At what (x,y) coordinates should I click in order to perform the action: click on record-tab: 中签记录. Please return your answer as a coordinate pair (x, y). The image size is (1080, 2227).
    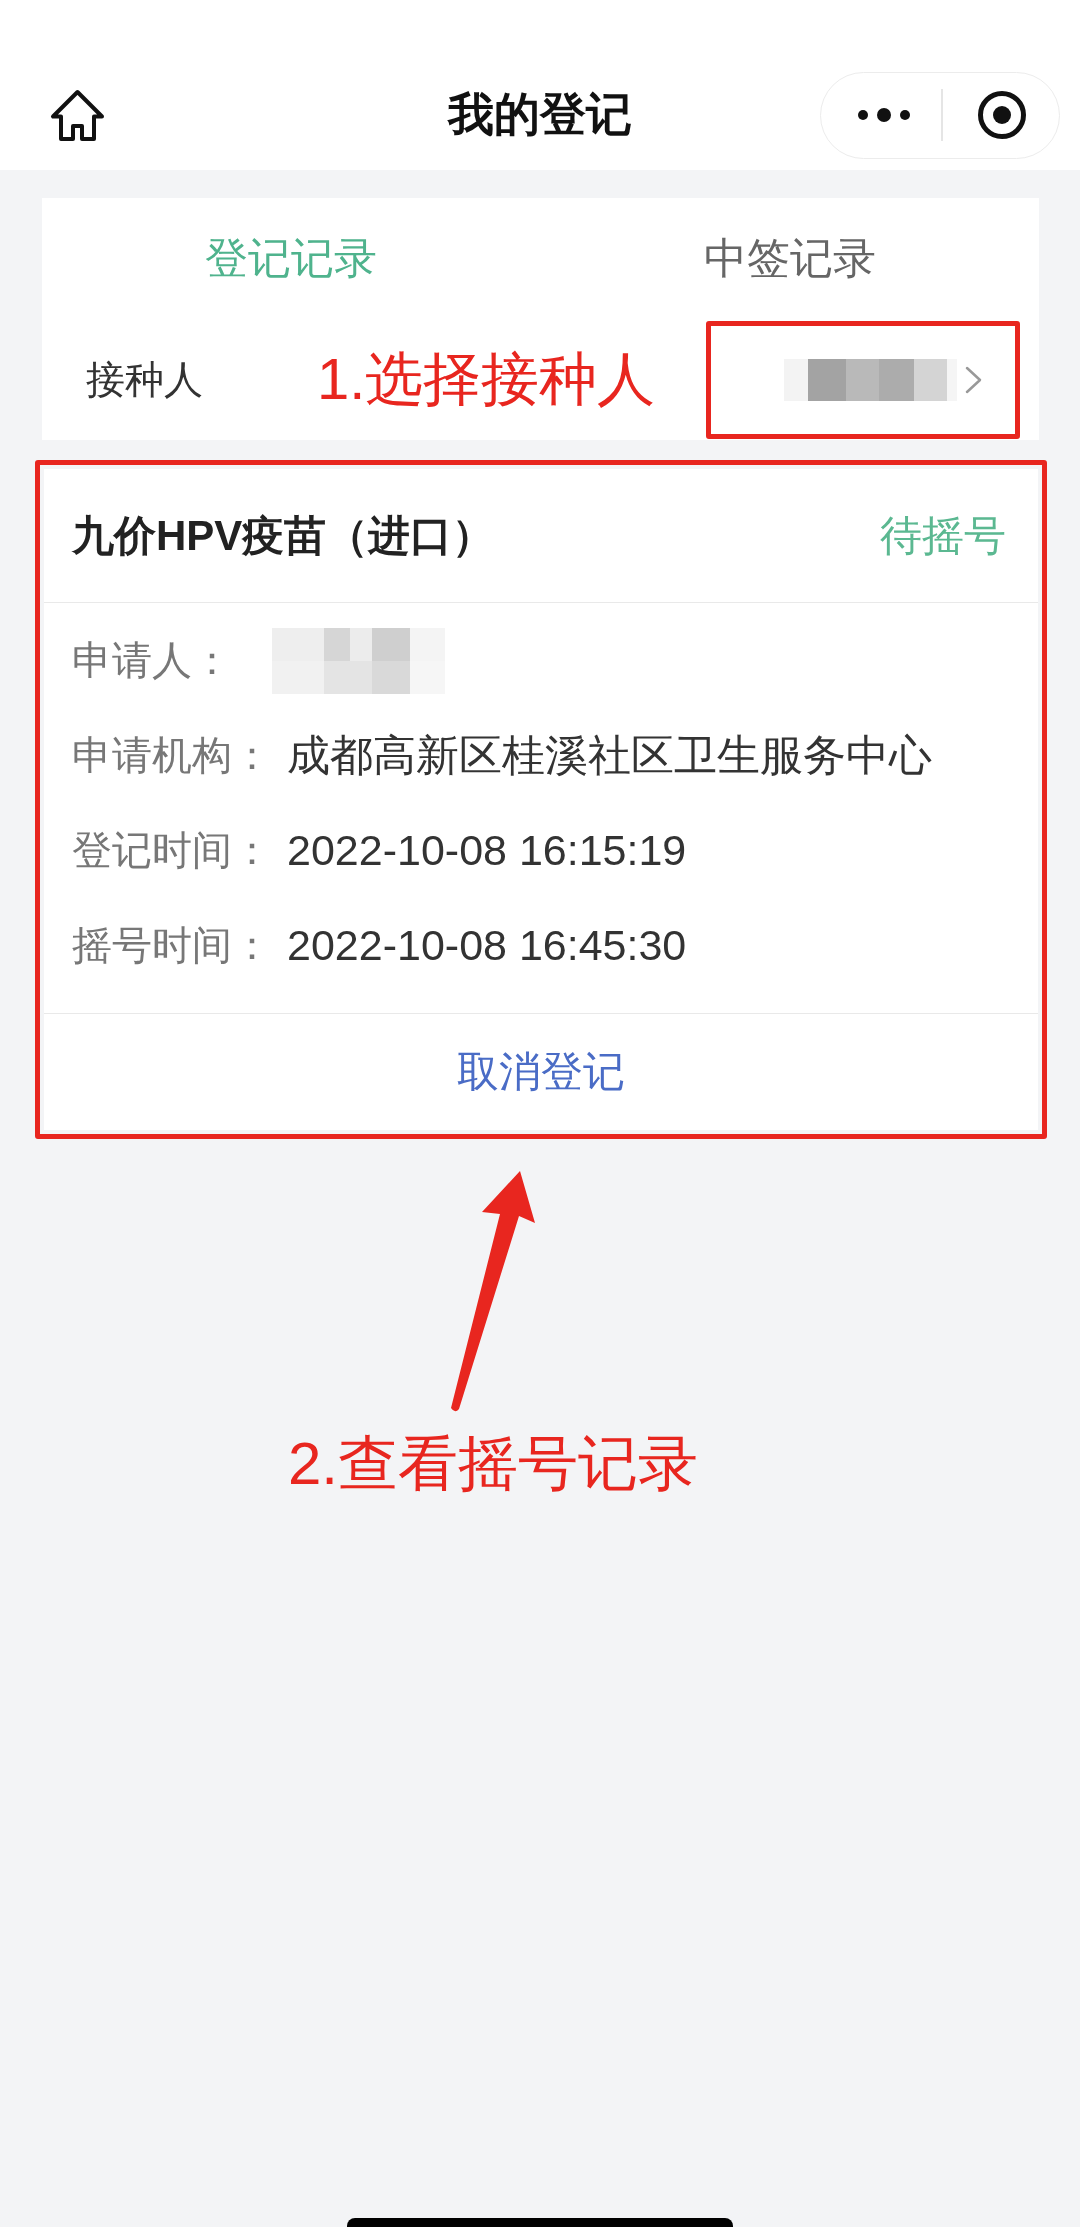
    Looking at the image, I should click on (789, 259).